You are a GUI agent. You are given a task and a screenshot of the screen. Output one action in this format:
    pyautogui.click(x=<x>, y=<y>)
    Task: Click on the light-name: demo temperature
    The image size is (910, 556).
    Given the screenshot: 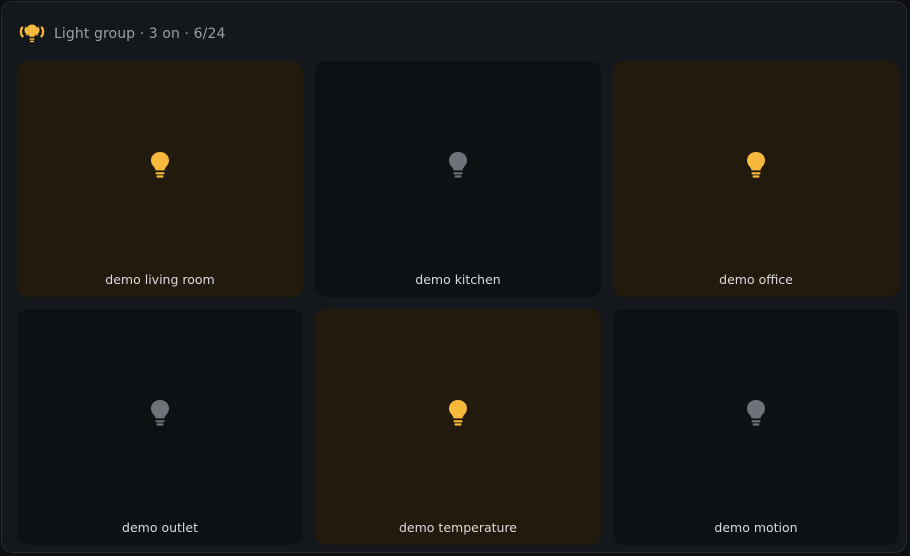 What is the action you would take?
    pyautogui.click(x=458, y=527)
    